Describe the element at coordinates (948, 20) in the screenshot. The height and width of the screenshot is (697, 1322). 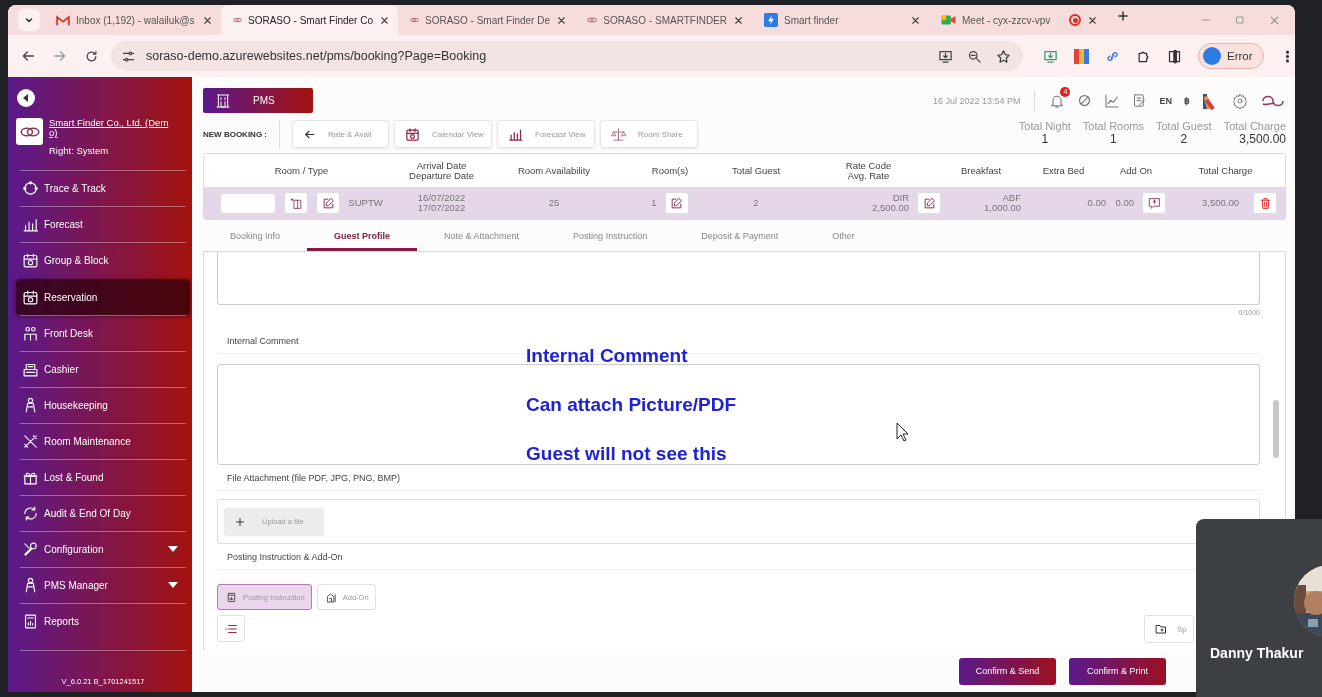
I see `camera-icon` at that location.